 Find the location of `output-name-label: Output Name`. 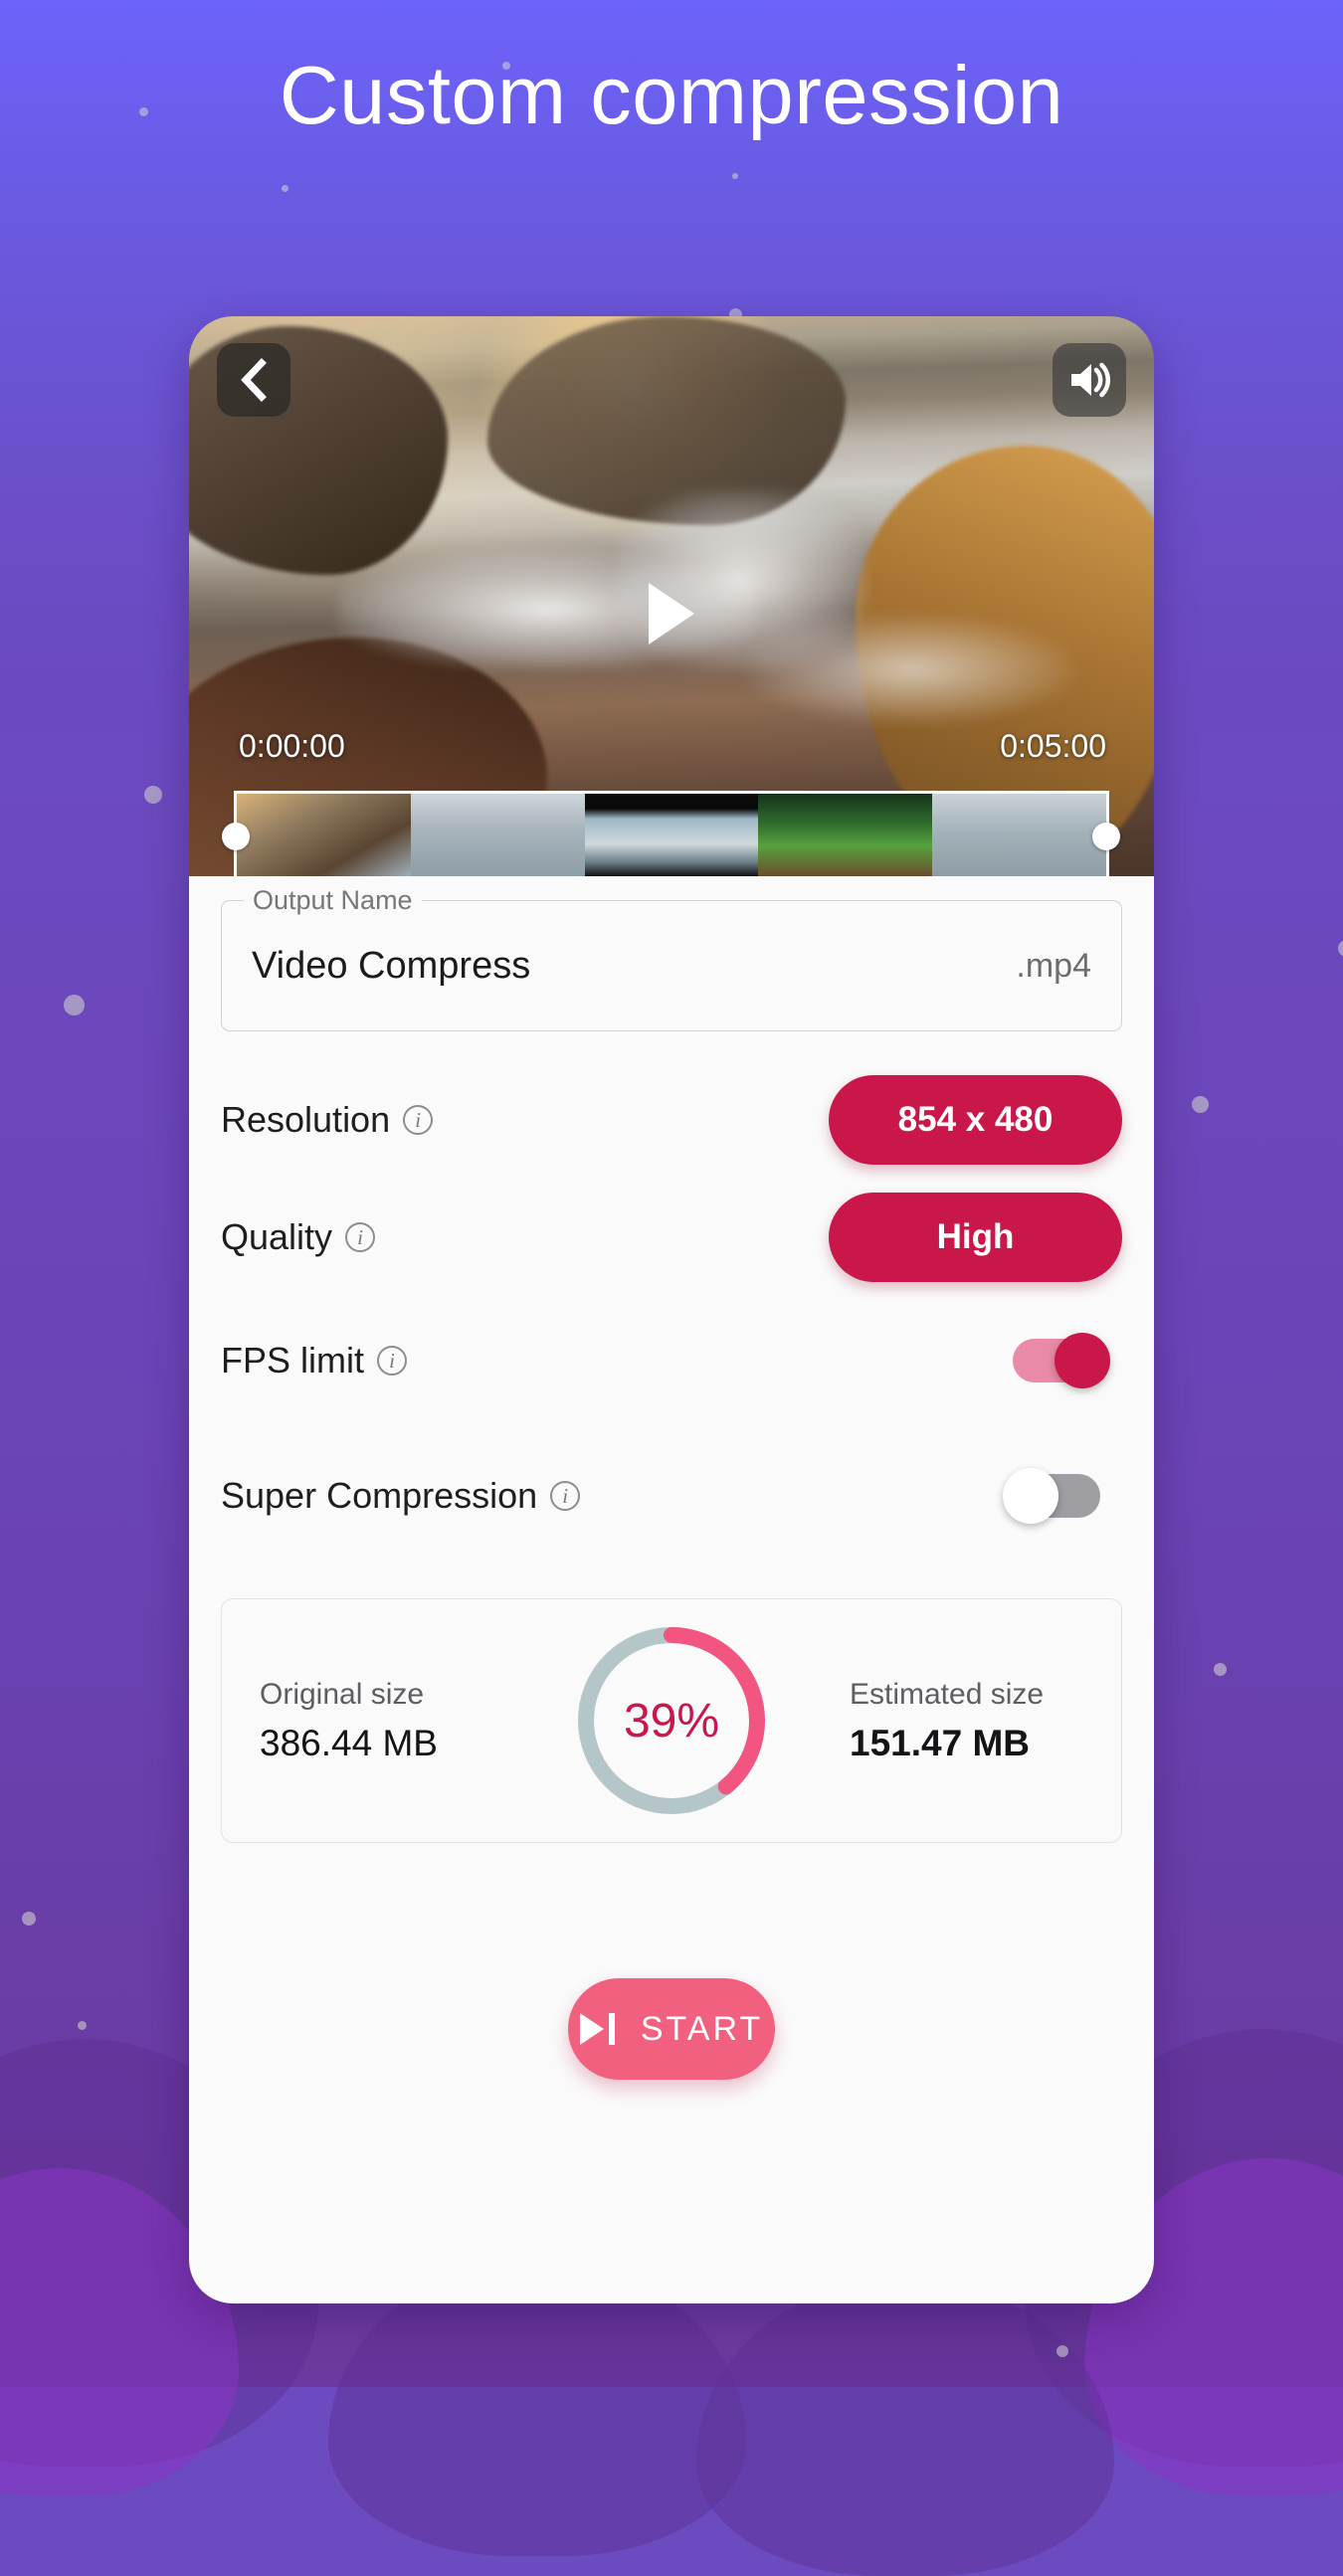

output-name-label: Output Name is located at coordinates (333, 900).